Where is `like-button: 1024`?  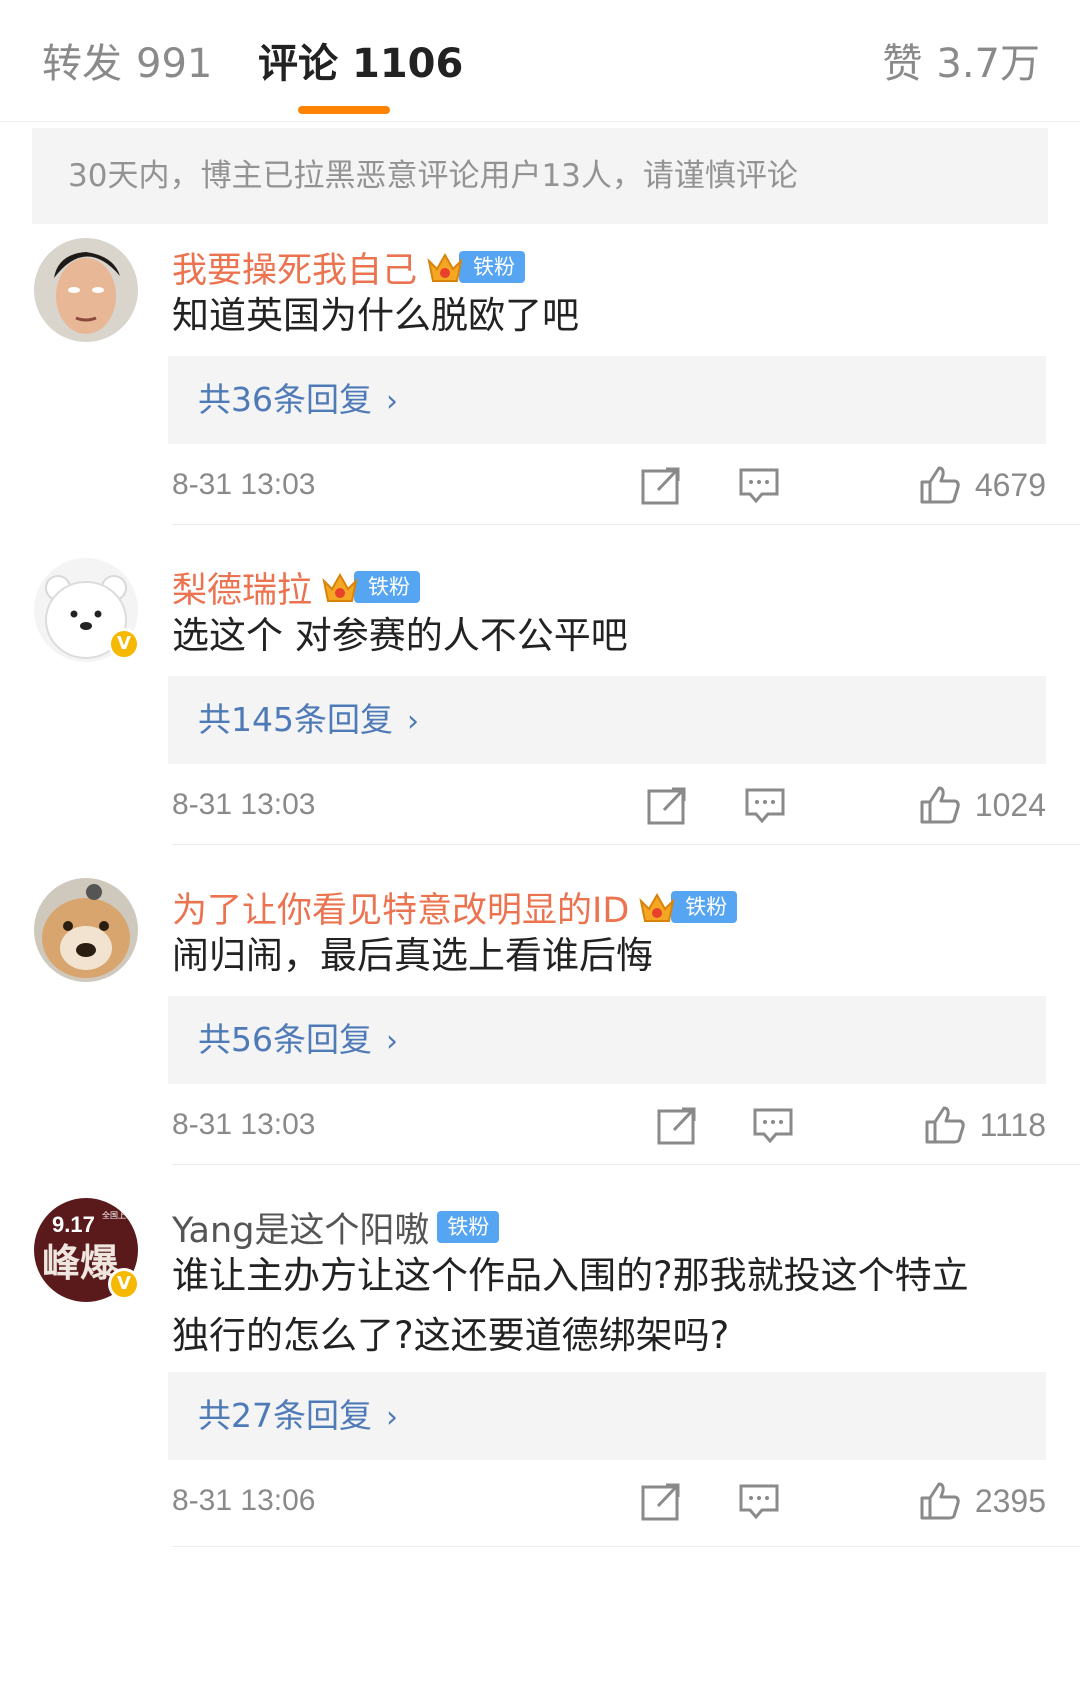 like-button: 1024 is located at coordinates (982, 805).